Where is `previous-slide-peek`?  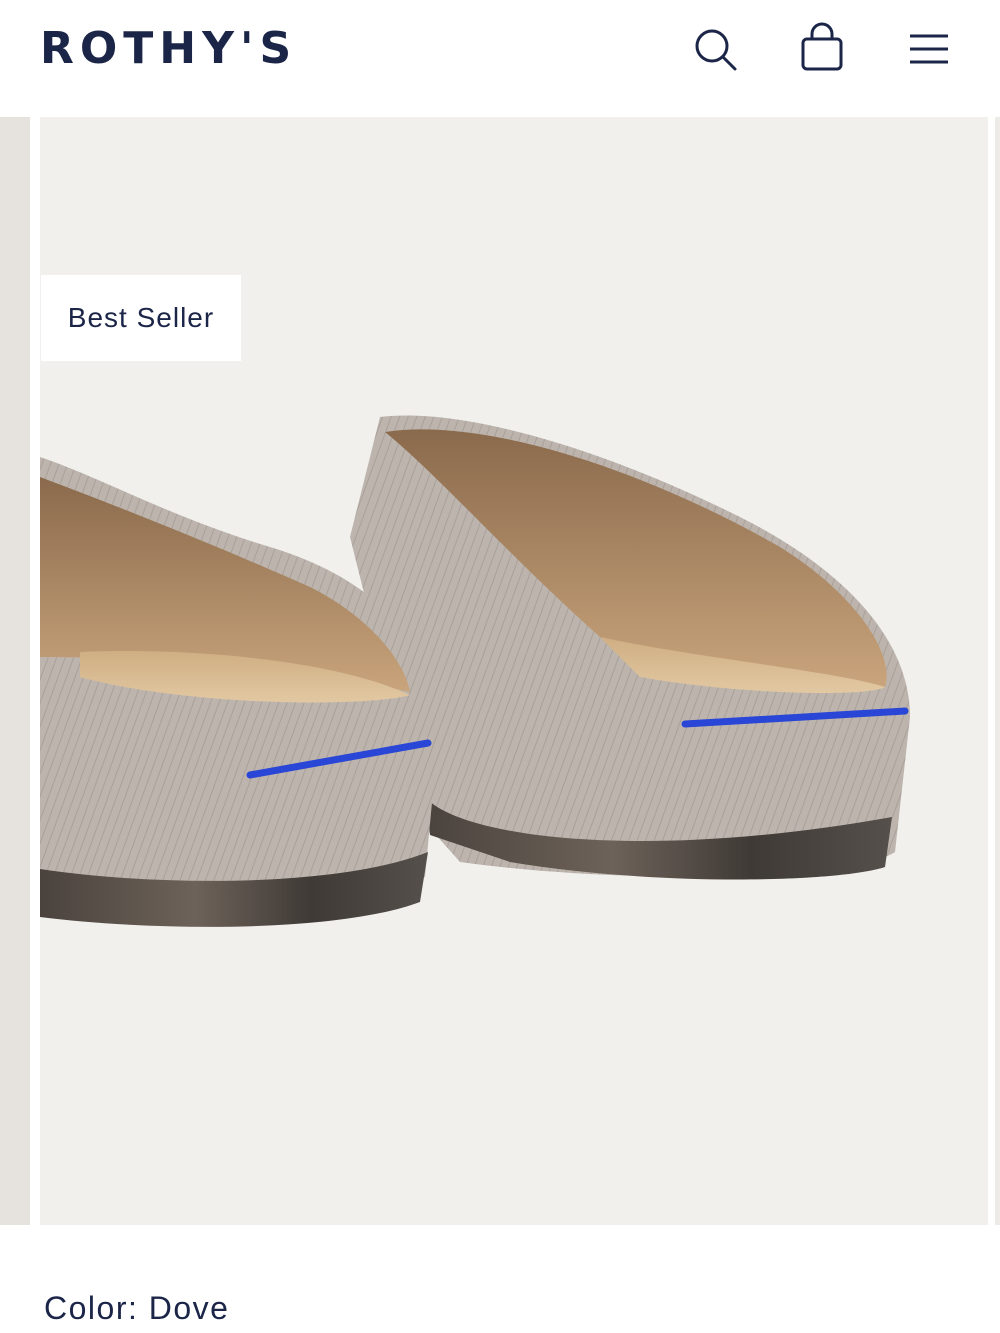 previous-slide-peek is located at coordinates (15, 671).